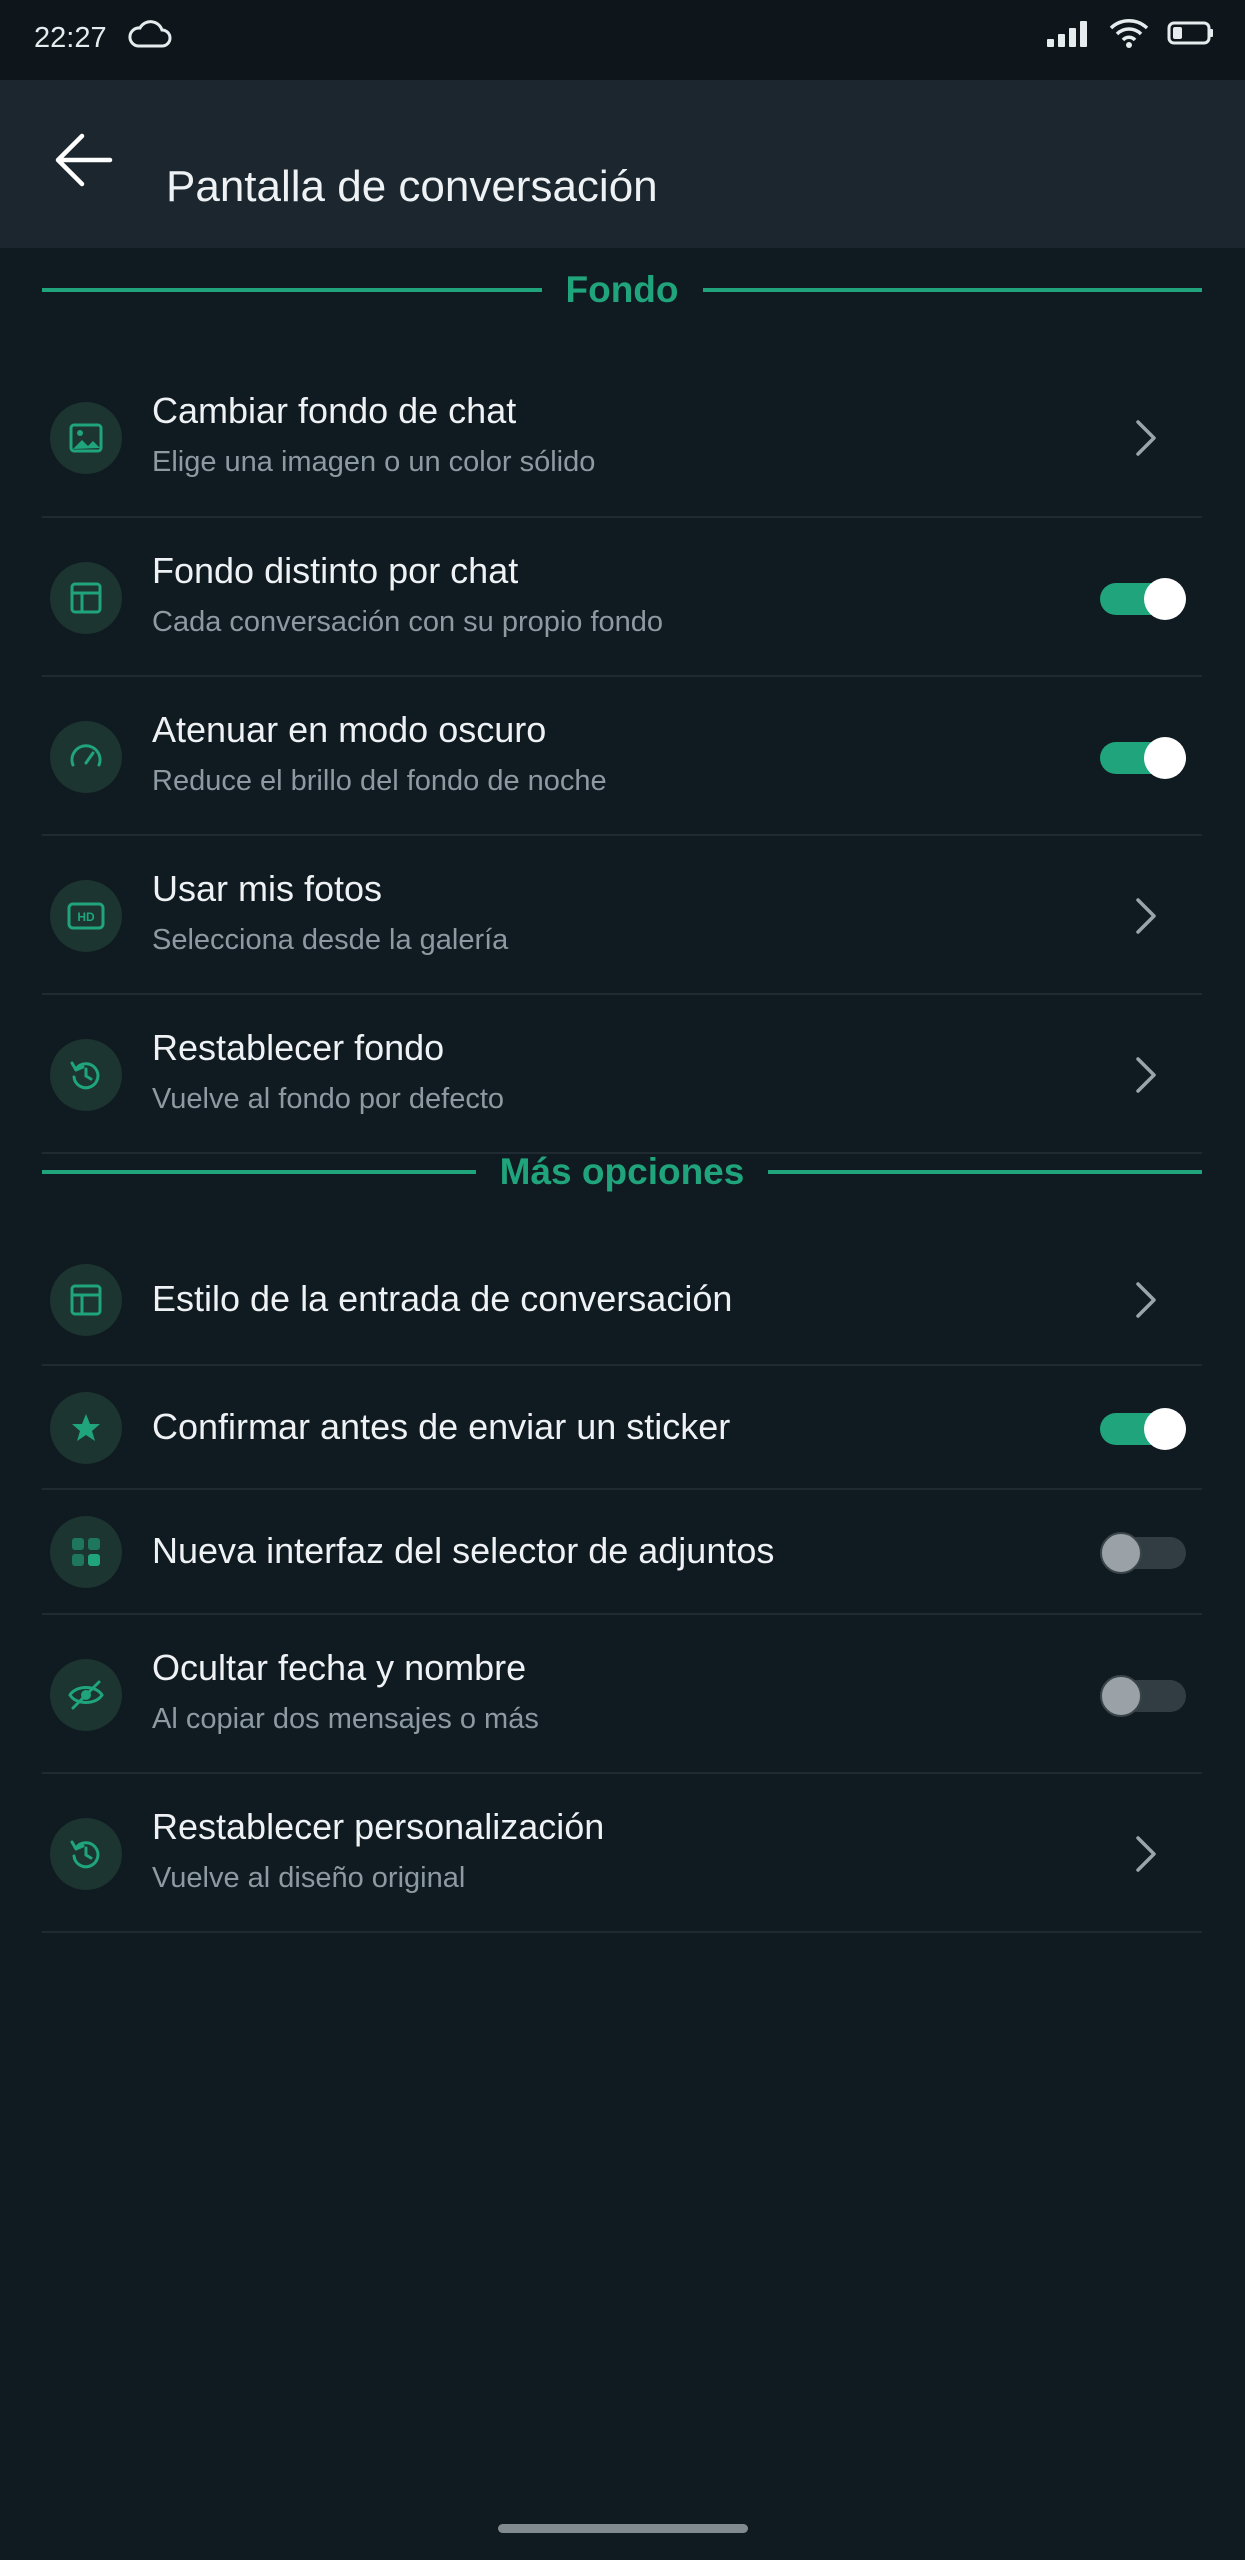 The image size is (1245, 2560). What do you see at coordinates (309, 1878) in the screenshot?
I see `setting-subtitle: Vuelve al diseño original` at bounding box center [309, 1878].